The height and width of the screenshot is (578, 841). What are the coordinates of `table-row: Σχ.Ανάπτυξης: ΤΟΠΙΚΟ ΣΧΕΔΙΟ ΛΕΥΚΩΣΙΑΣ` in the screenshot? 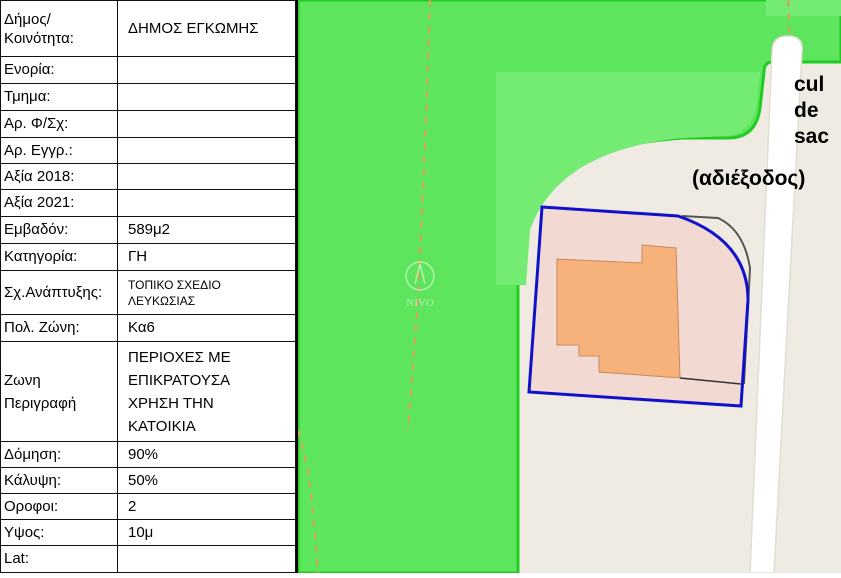 It's located at (148, 292).